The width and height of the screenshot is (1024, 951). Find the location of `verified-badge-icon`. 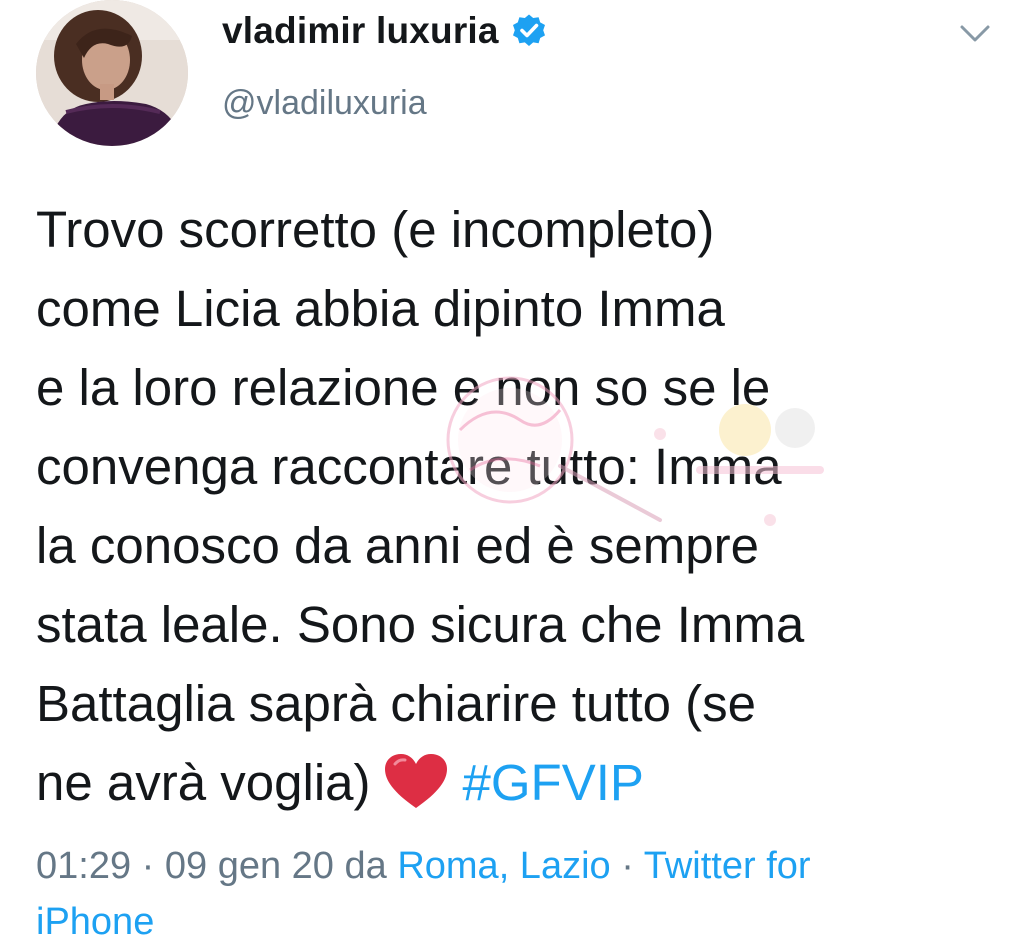

verified-badge-icon is located at coordinates (529, 31).